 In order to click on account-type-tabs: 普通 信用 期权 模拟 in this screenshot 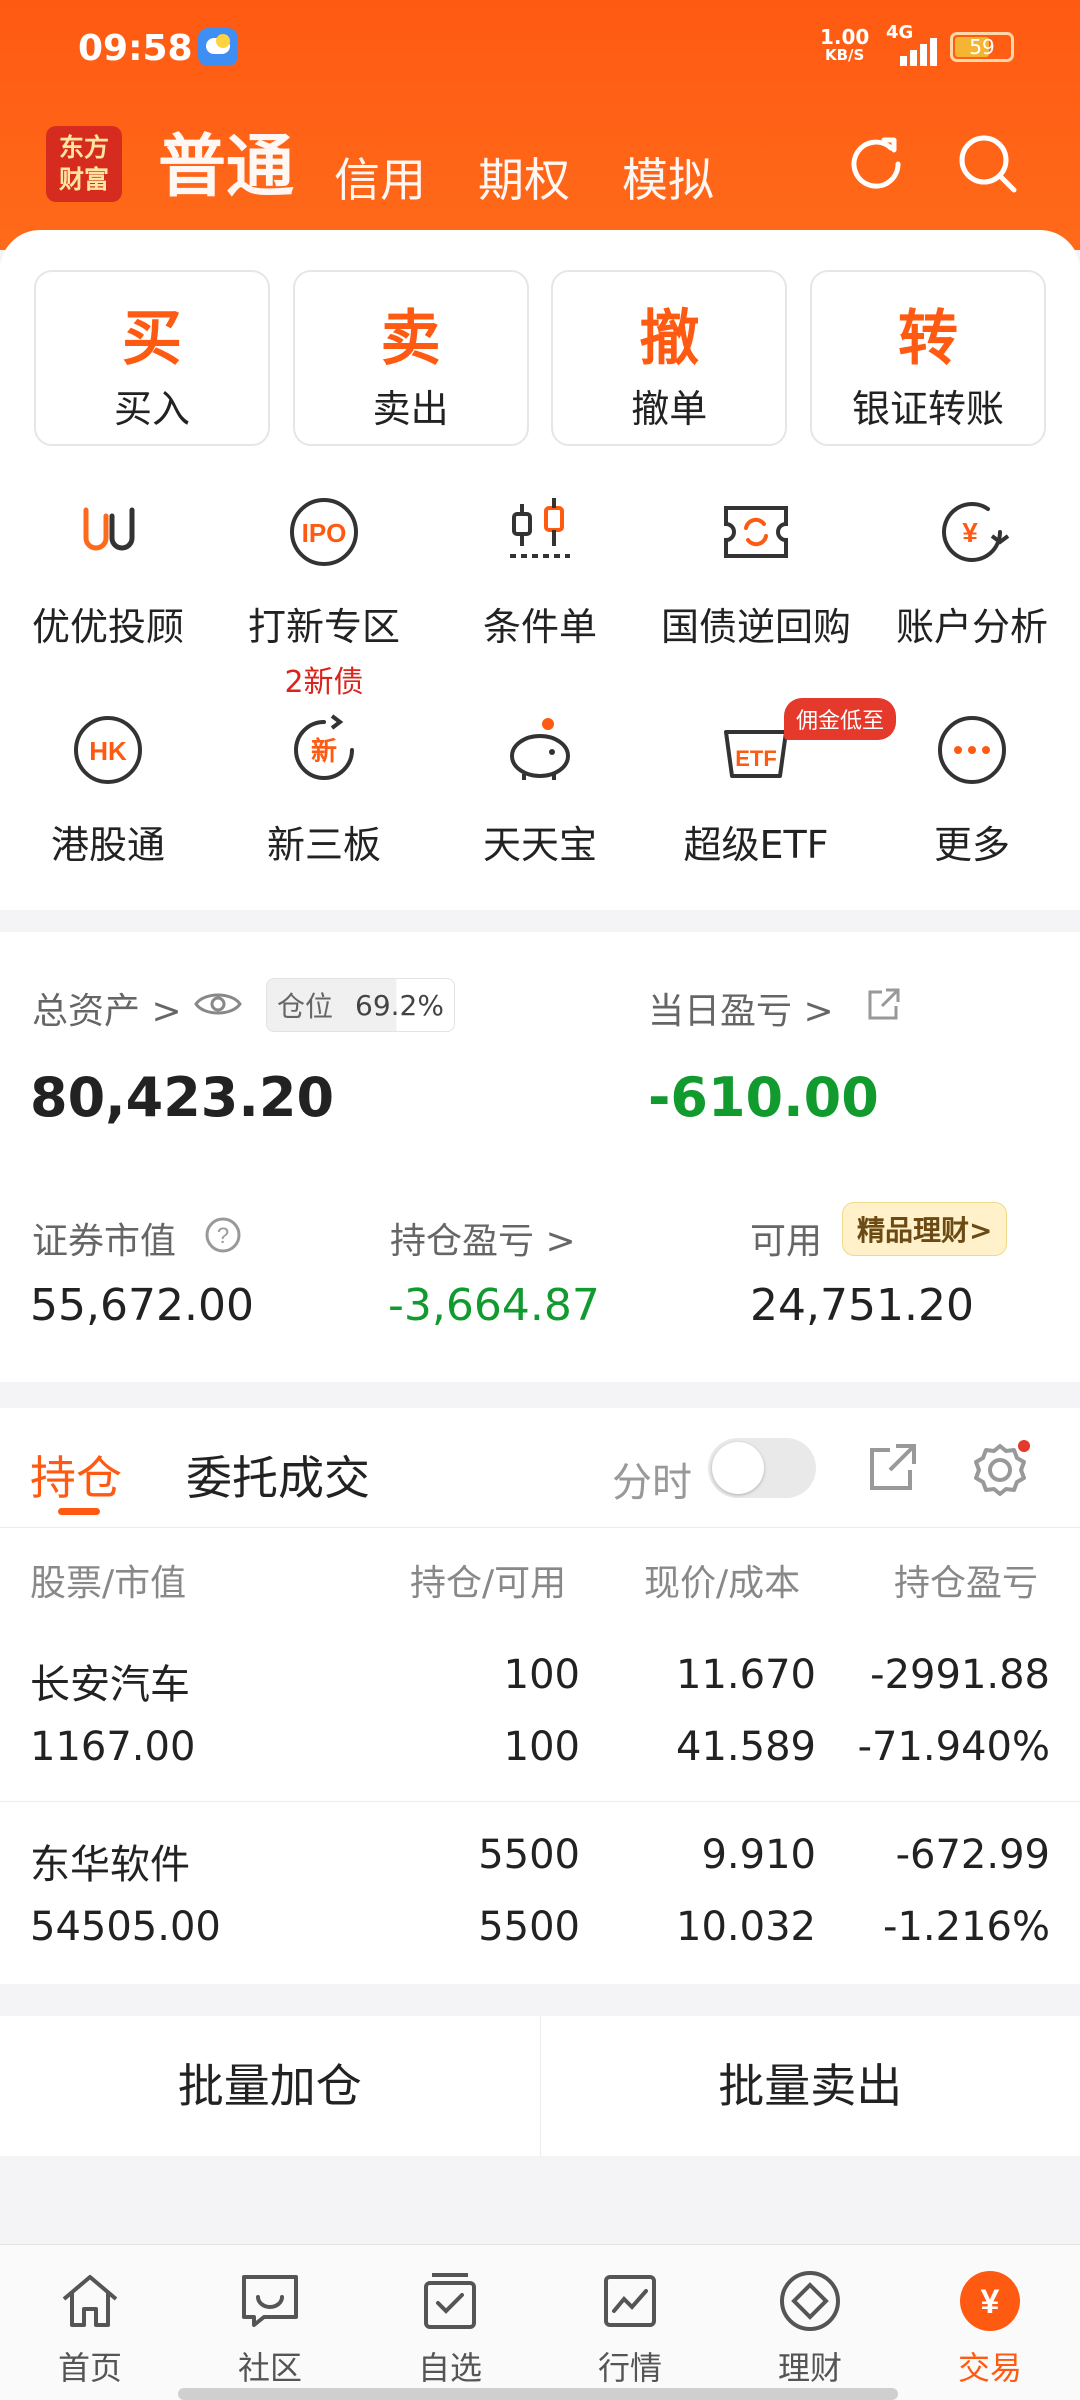, I will do `click(462, 165)`.